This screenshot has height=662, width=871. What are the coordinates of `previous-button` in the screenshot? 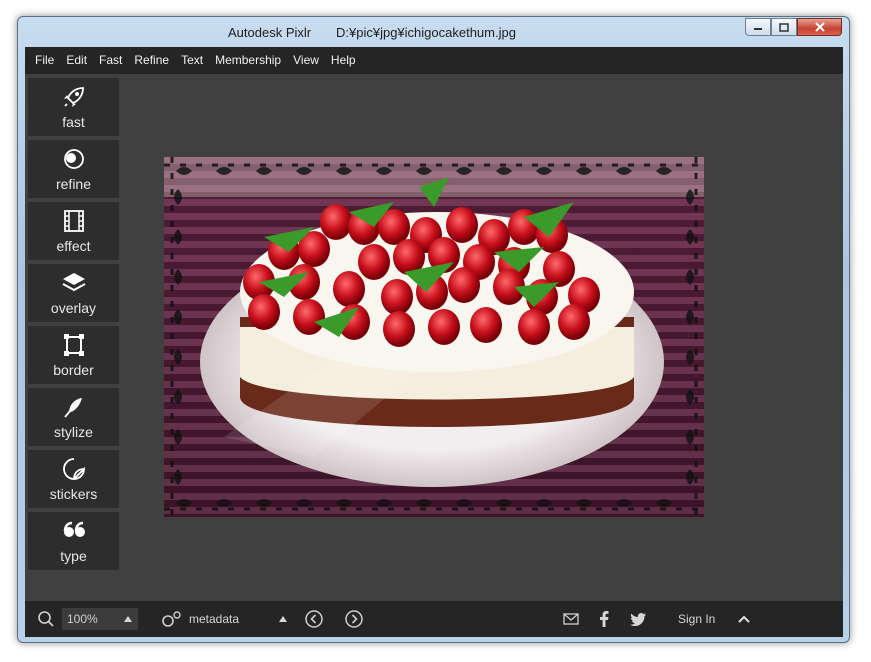 It's located at (314, 619).